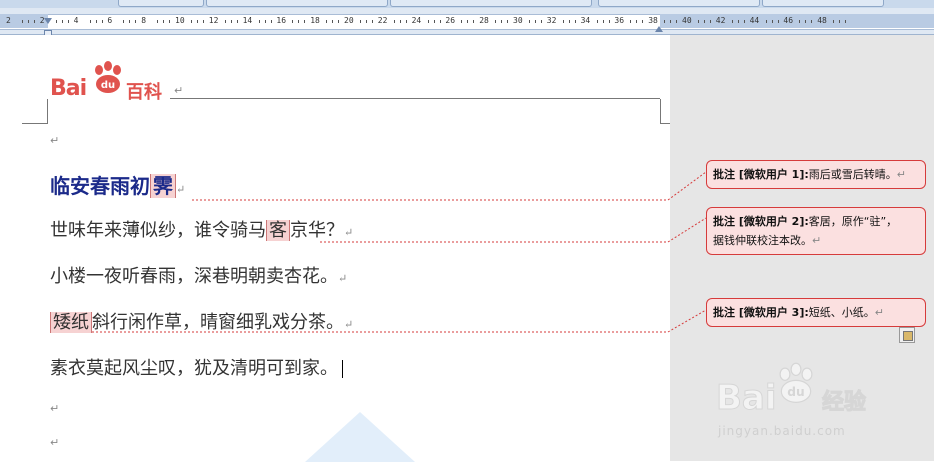 Image resolution: width=934 pixels, height=462 pixels. I want to click on decorative-triangle, so click(360, 437).